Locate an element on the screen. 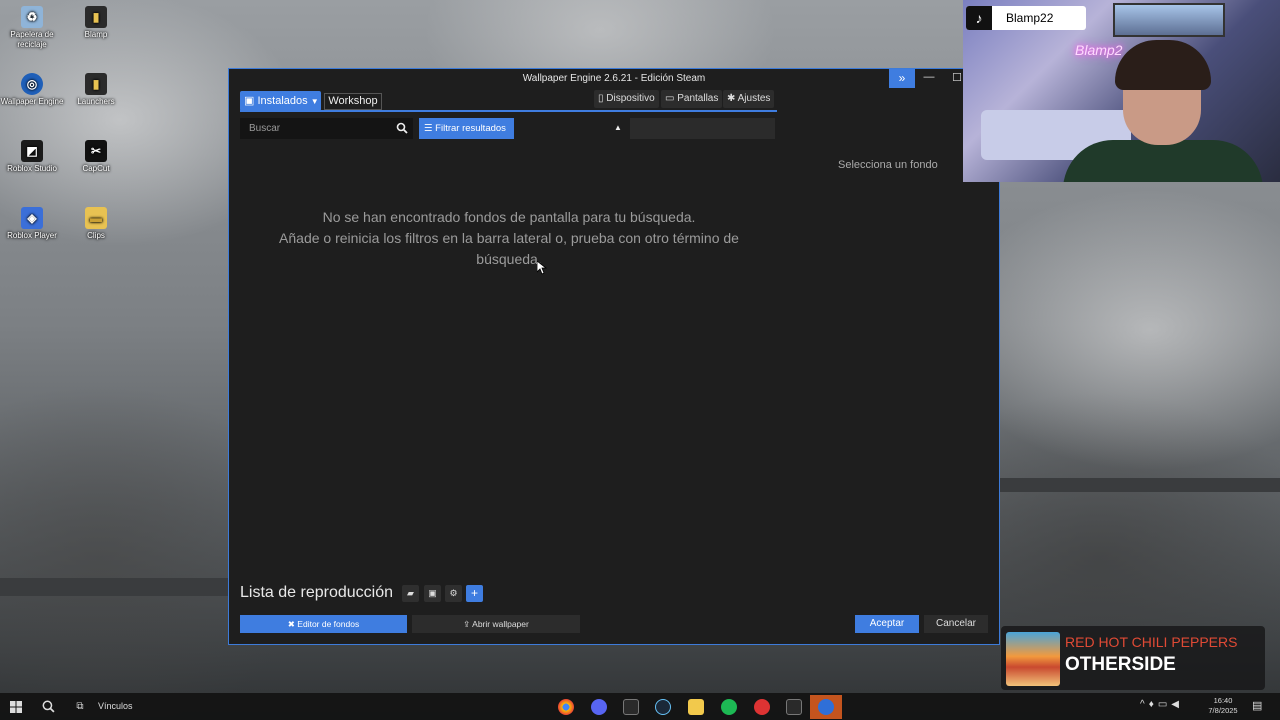  roblox-icon is located at coordinates (762, 706).